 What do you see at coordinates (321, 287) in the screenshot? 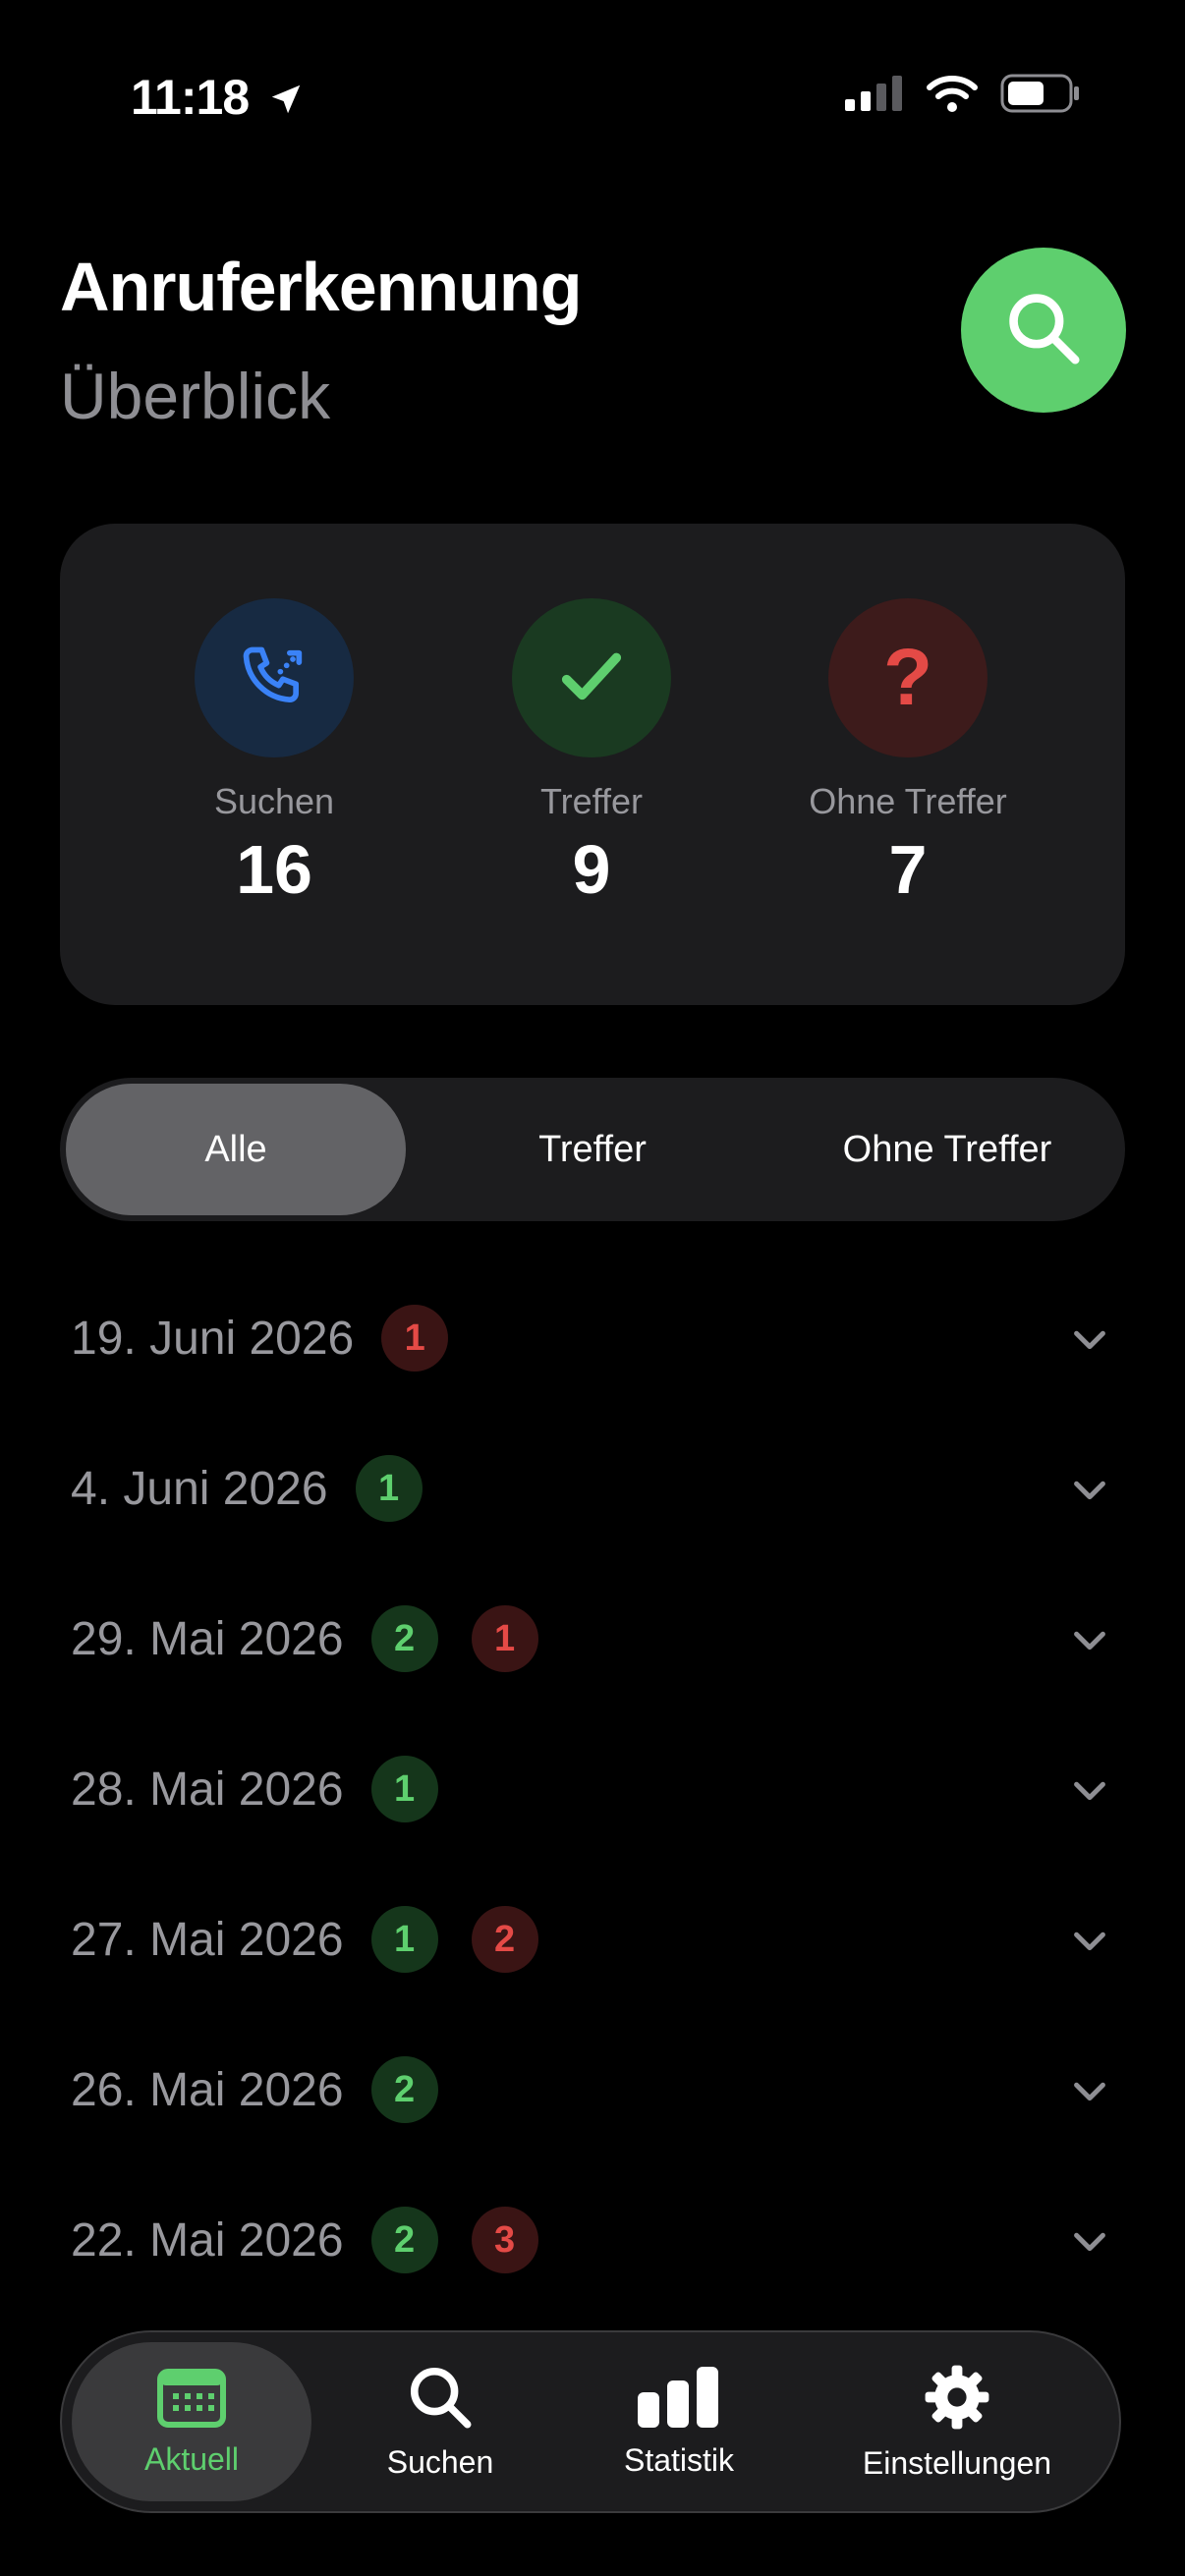
I see `page-title: Anruferkennung` at bounding box center [321, 287].